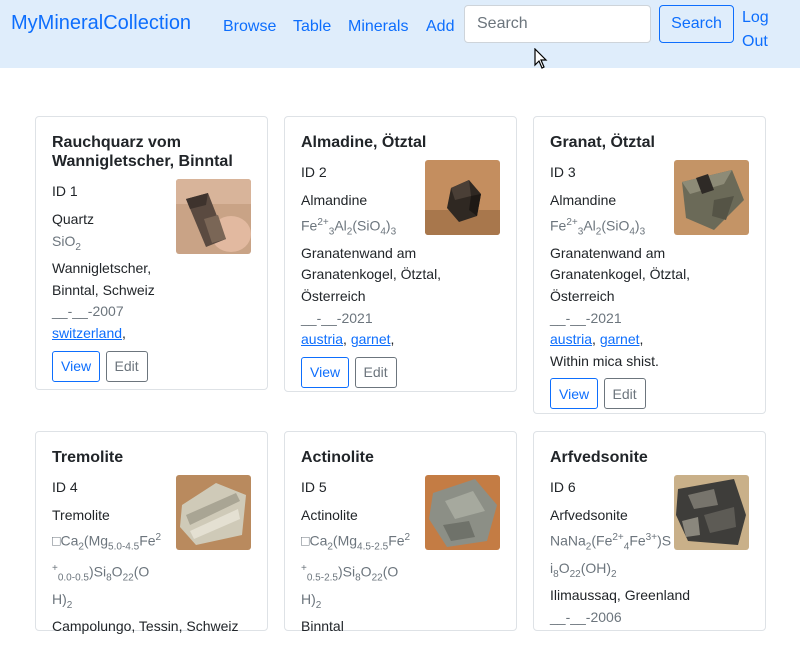  Describe the element at coordinates (611, 555) in the screenshot. I see `card-formula: NaNa2(Fe2+4Fe3+)Si8O22(OH)2` at that location.